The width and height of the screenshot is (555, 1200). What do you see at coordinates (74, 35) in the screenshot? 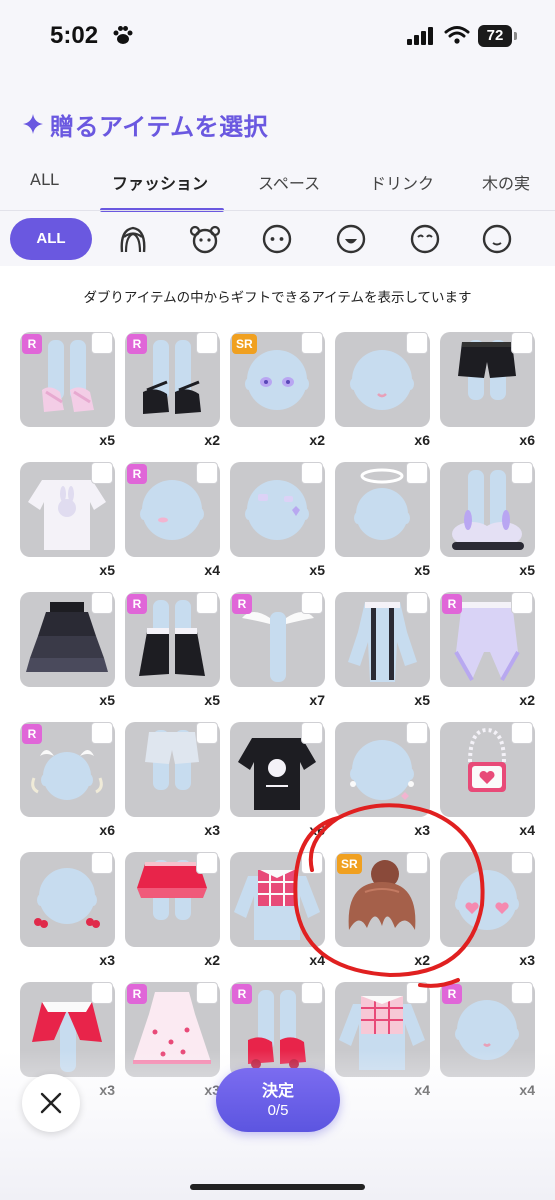
I see `status-time: 5:02` at bounding box center [74, 35].